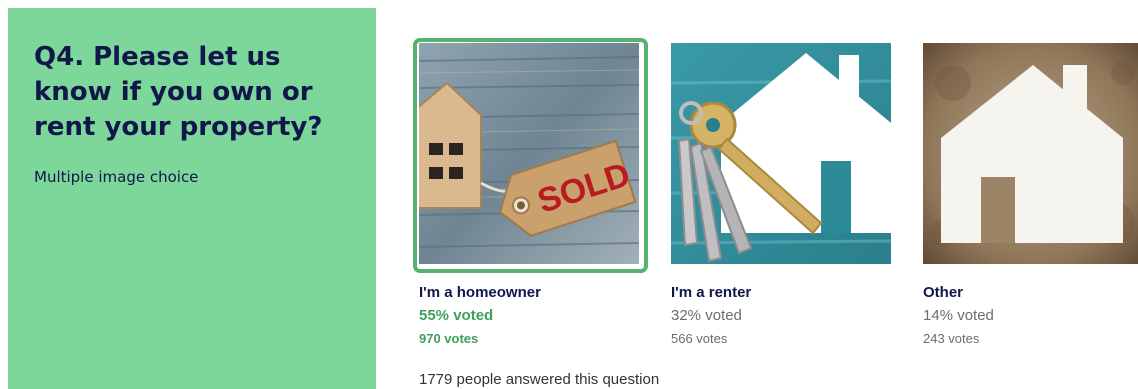  Describe the element at coordinates (958, 315) in the screenshot. I see `option-percent-other: 14% voted` at that location.